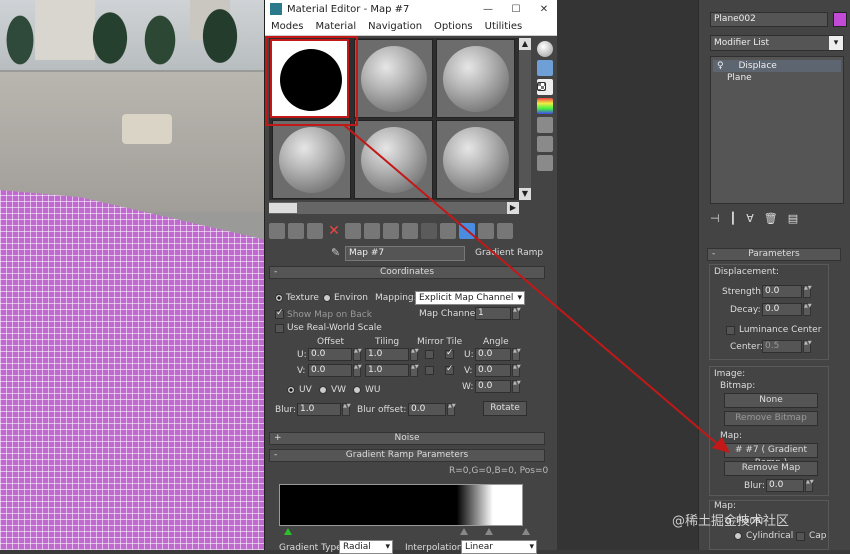  I want to click on map-name-field: Map #7, so click(405, 253).